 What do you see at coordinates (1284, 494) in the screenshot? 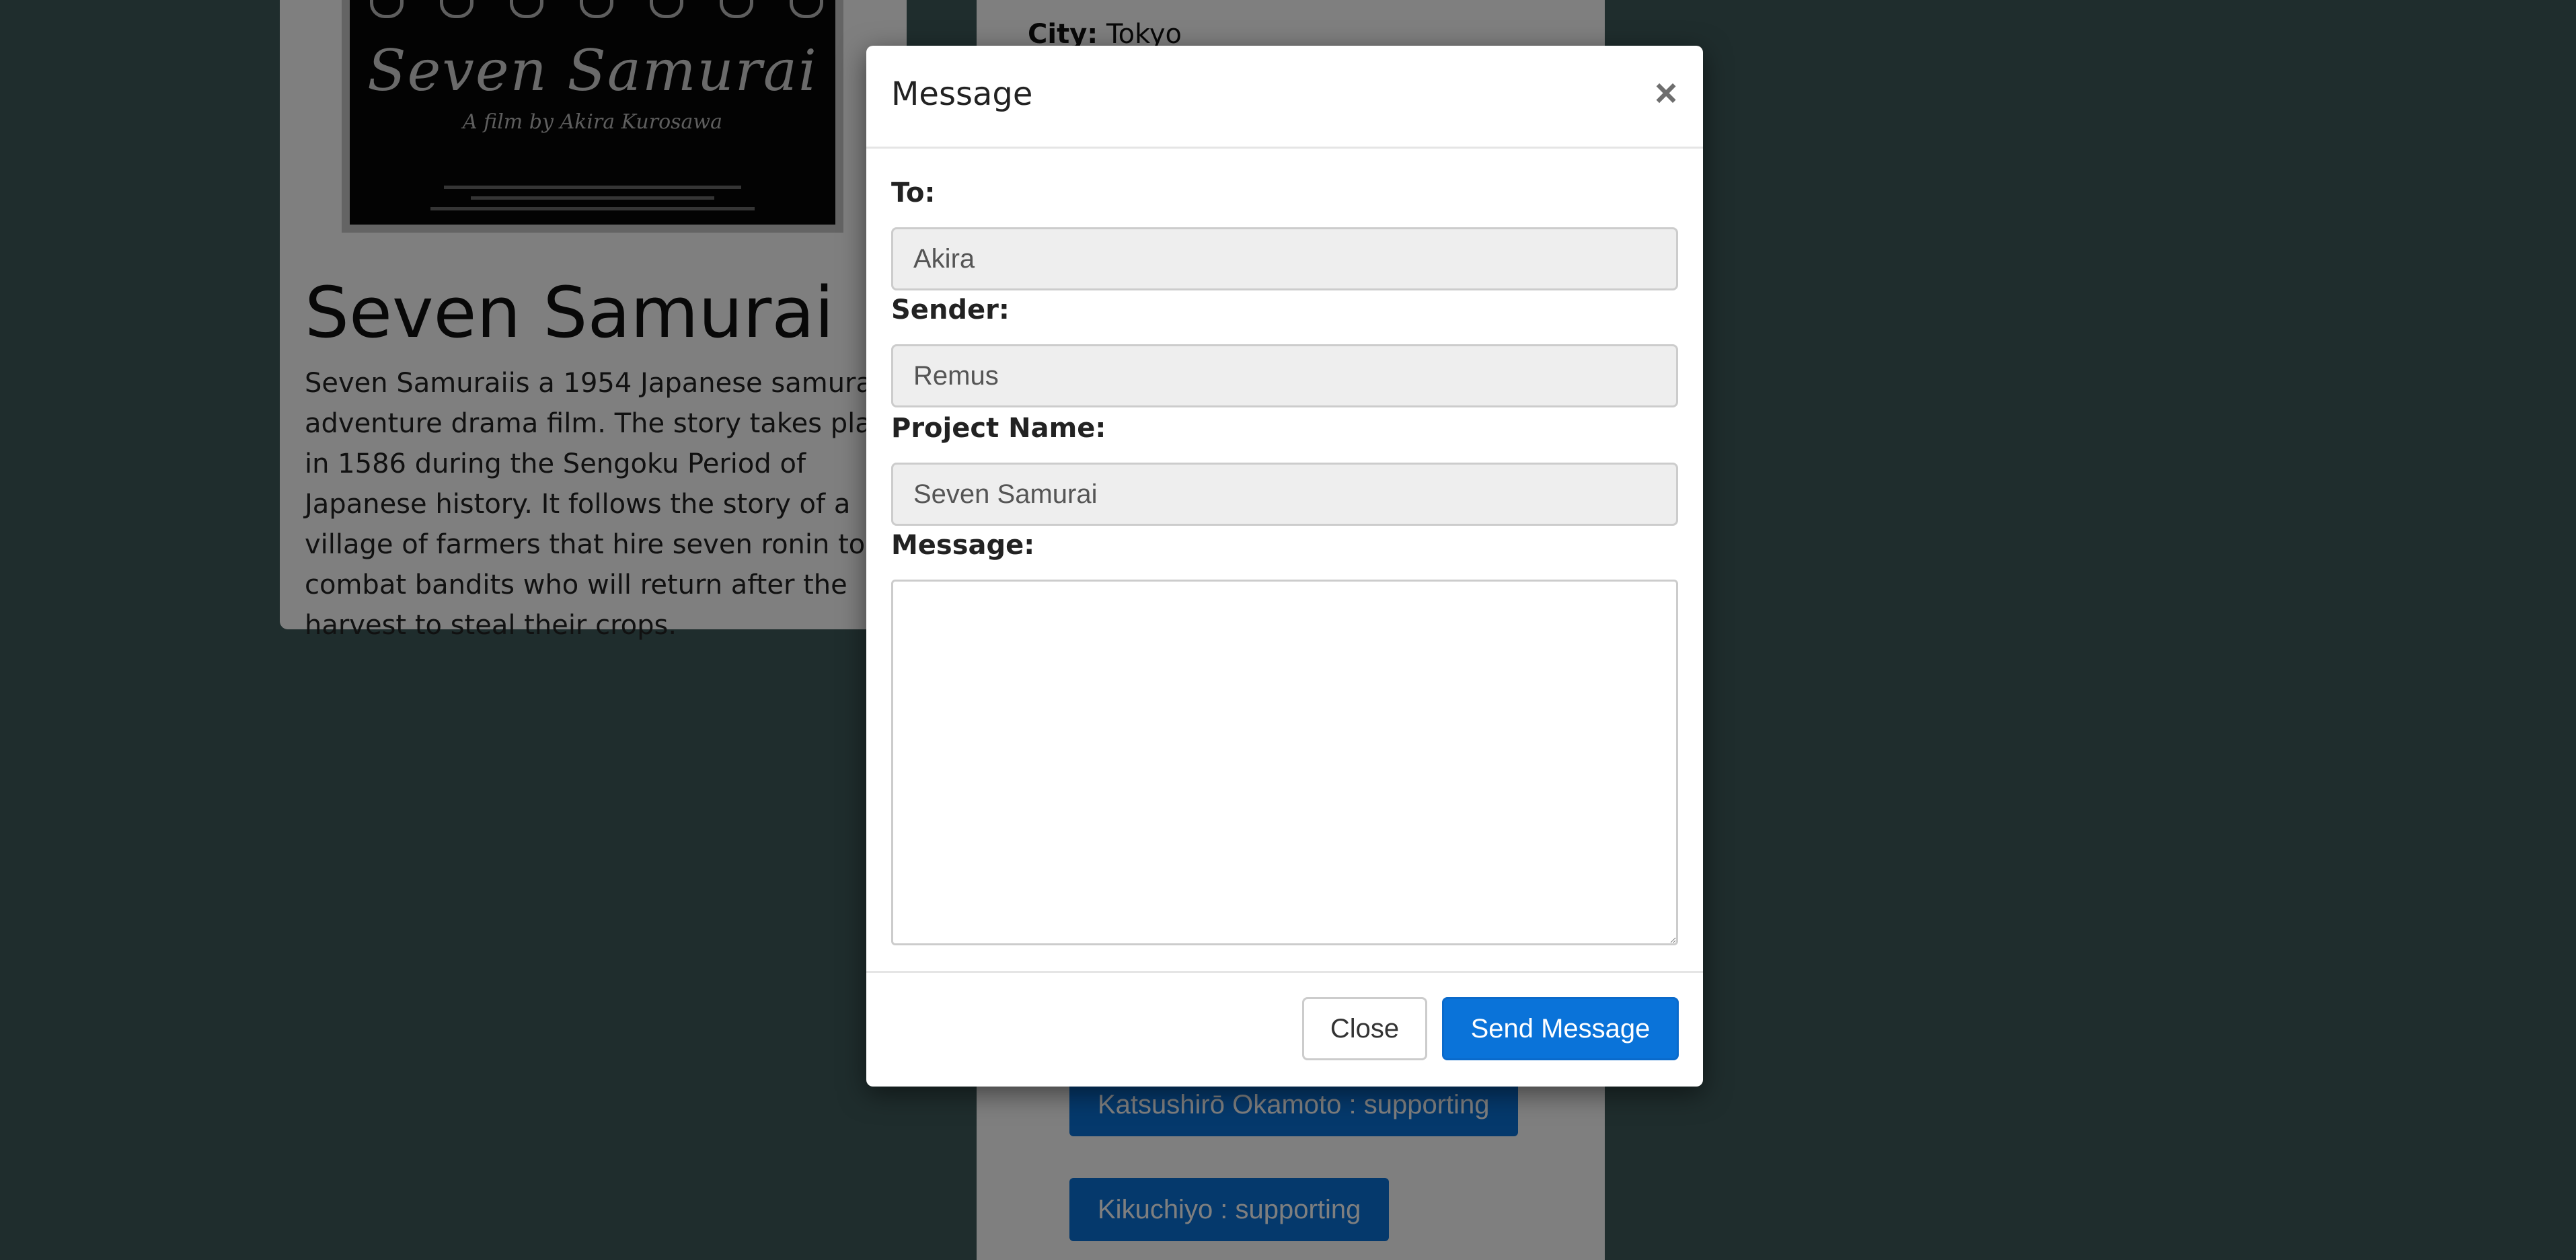
I see `project-name-field` at bounding box center [1284, 494].